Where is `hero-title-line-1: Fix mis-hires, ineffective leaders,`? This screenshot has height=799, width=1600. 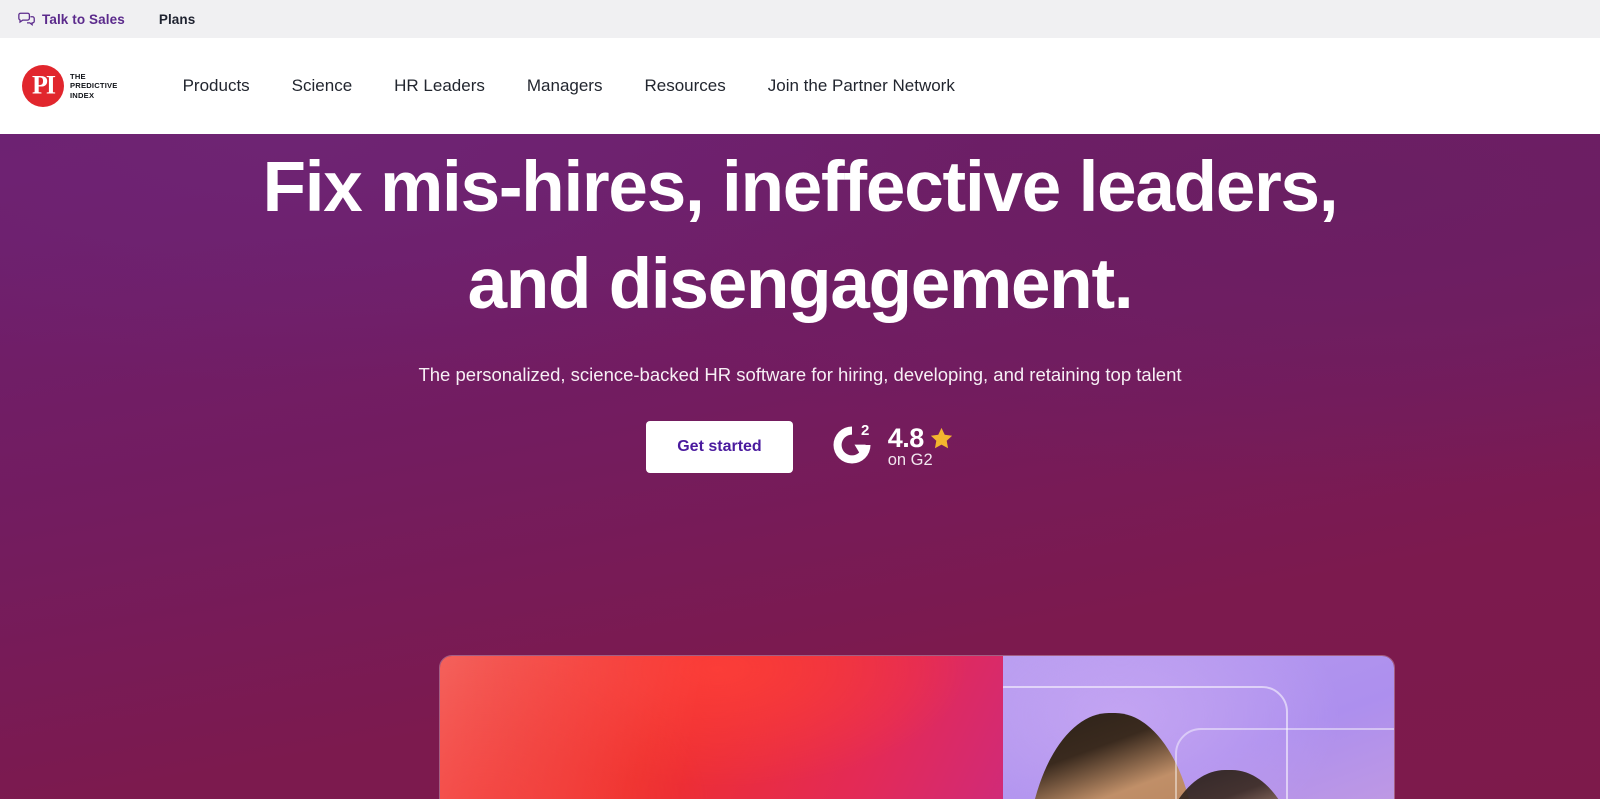
hero-title-line-1: Fix mis-hires, ineffective leaders, is located at coordinates (800, 187).